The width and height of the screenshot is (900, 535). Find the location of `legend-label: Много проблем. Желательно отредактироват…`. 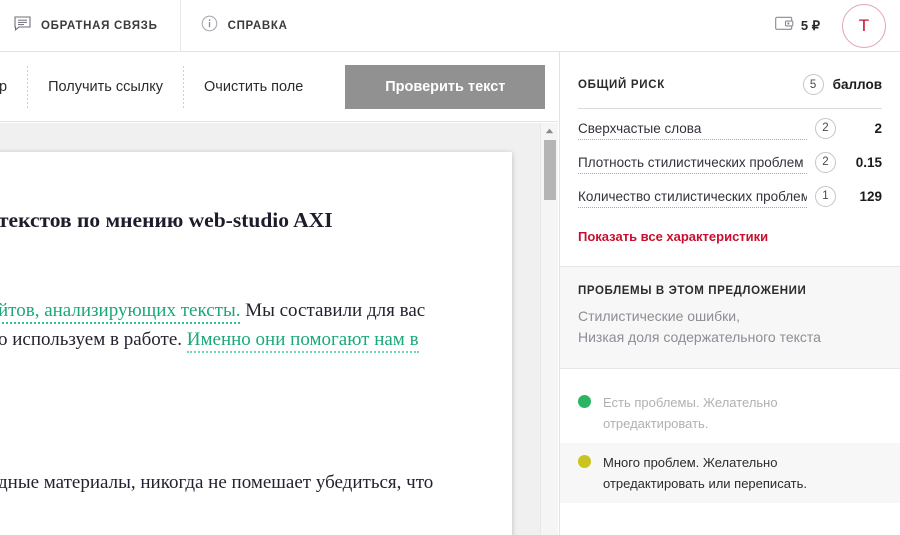

legend-label: Много проблем. Желательно отредактироват… is located at coordinates (705, 473).